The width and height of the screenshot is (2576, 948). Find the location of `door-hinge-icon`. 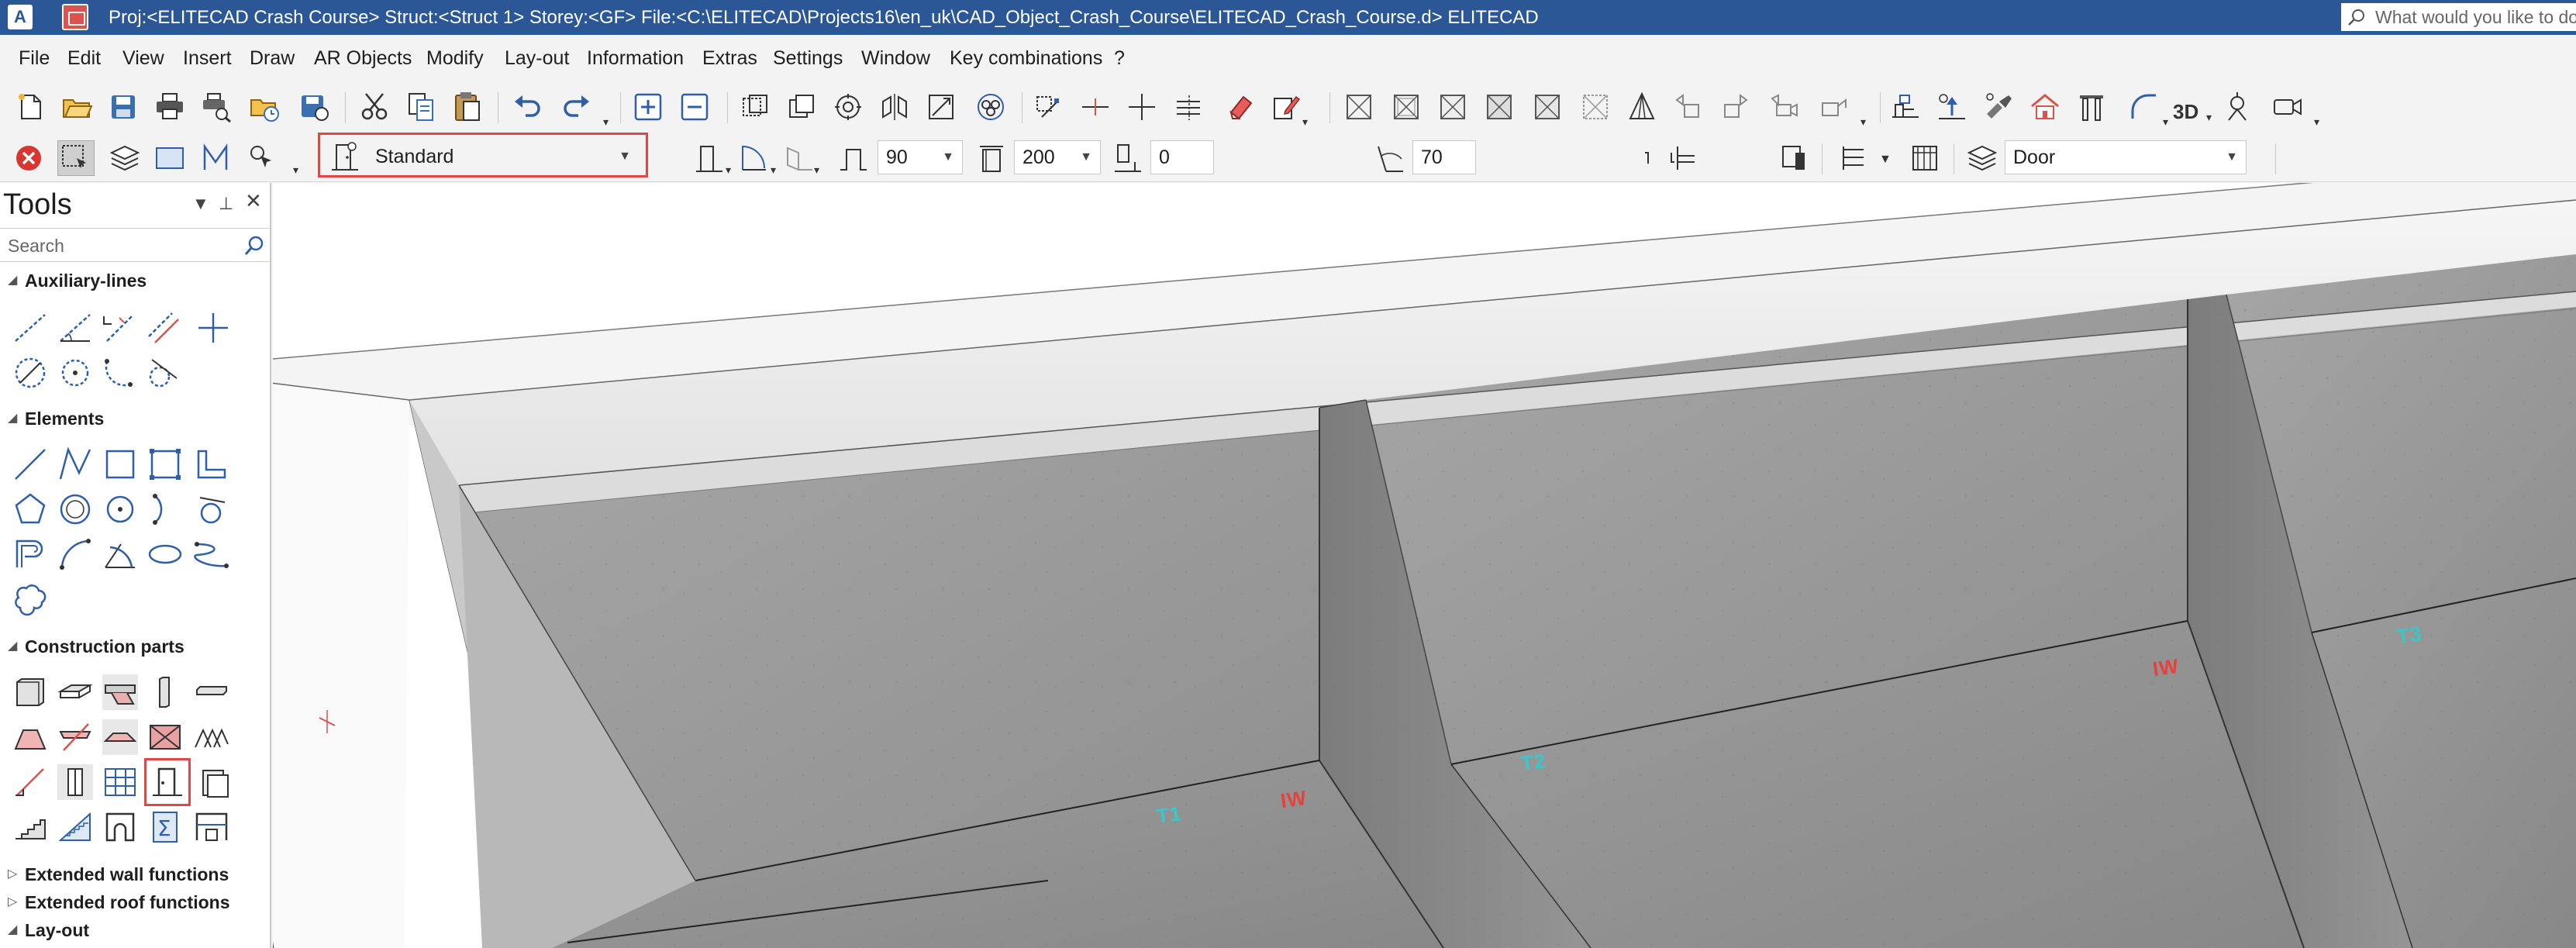

door-hinge-icon is located at coordinates (709, 158).